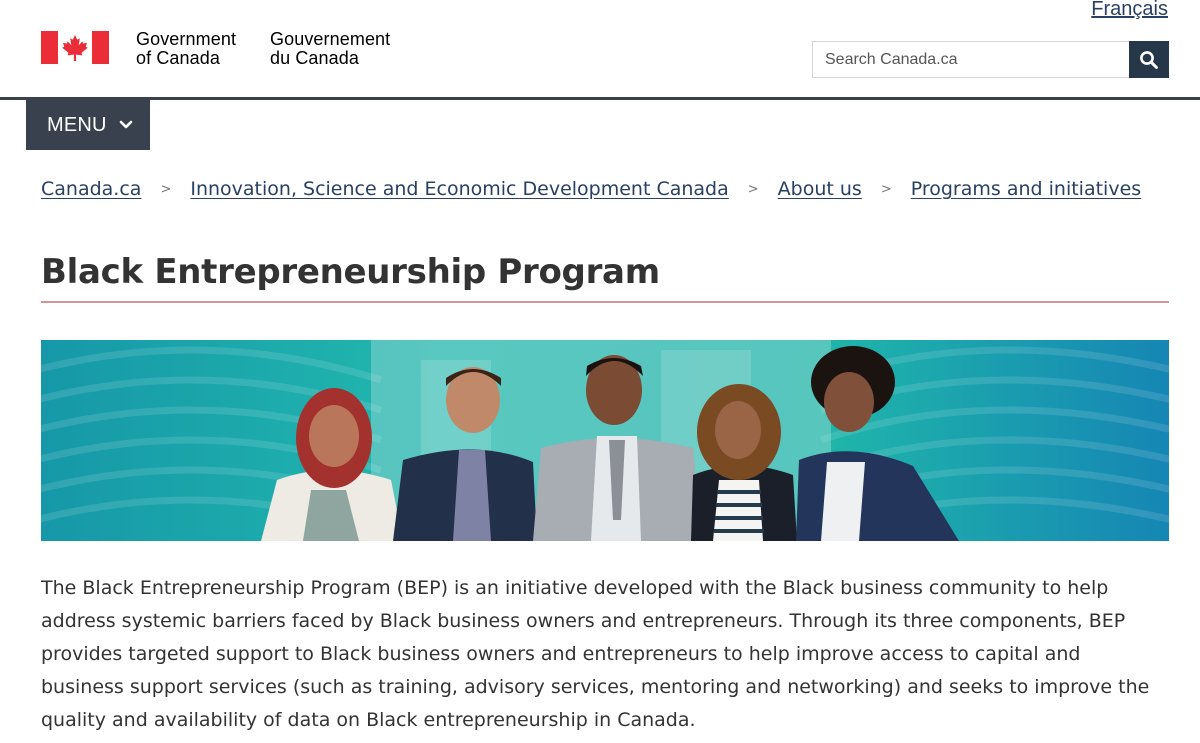  I want to click on fip-french: Gouvernement du Canada, so click(330, 49).